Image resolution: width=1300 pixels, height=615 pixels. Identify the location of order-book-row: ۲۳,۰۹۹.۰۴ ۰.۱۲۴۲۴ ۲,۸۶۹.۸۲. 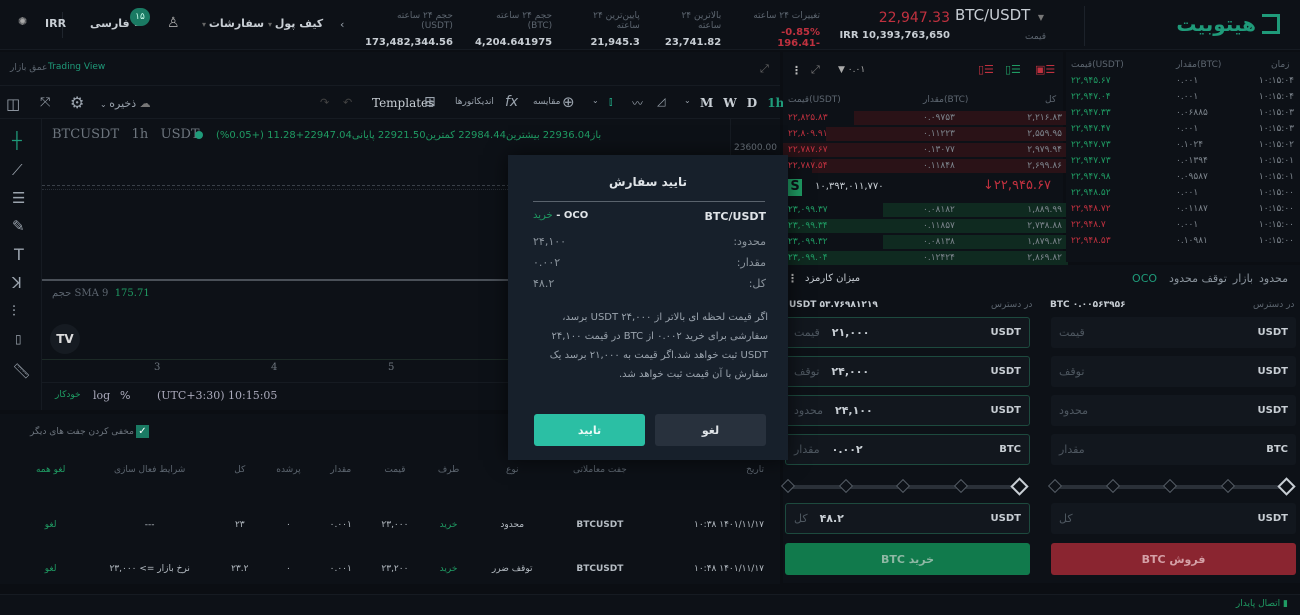
(925, 258).